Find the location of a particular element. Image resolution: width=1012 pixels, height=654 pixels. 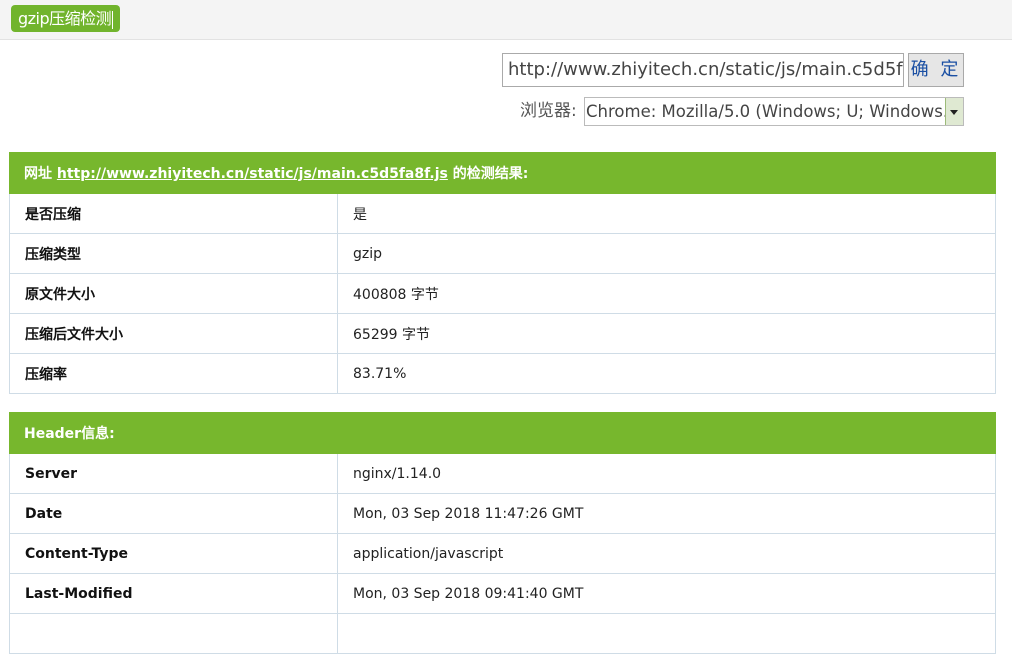

row-value: Mon, 03 Sep 2018 09:41:40 GMT is located at coordinates (666, 593).